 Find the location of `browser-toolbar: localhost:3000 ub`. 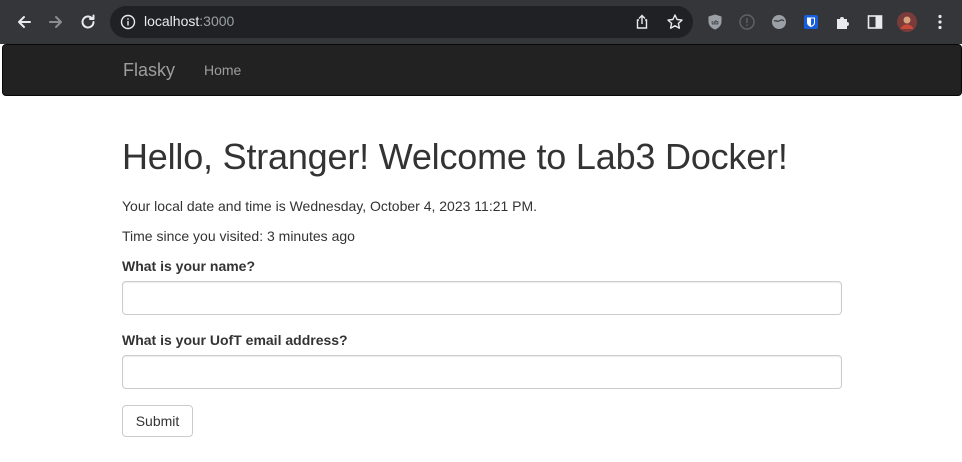

browser-toolbar: localhost:3000 ub is located at coordinates (481, 22).